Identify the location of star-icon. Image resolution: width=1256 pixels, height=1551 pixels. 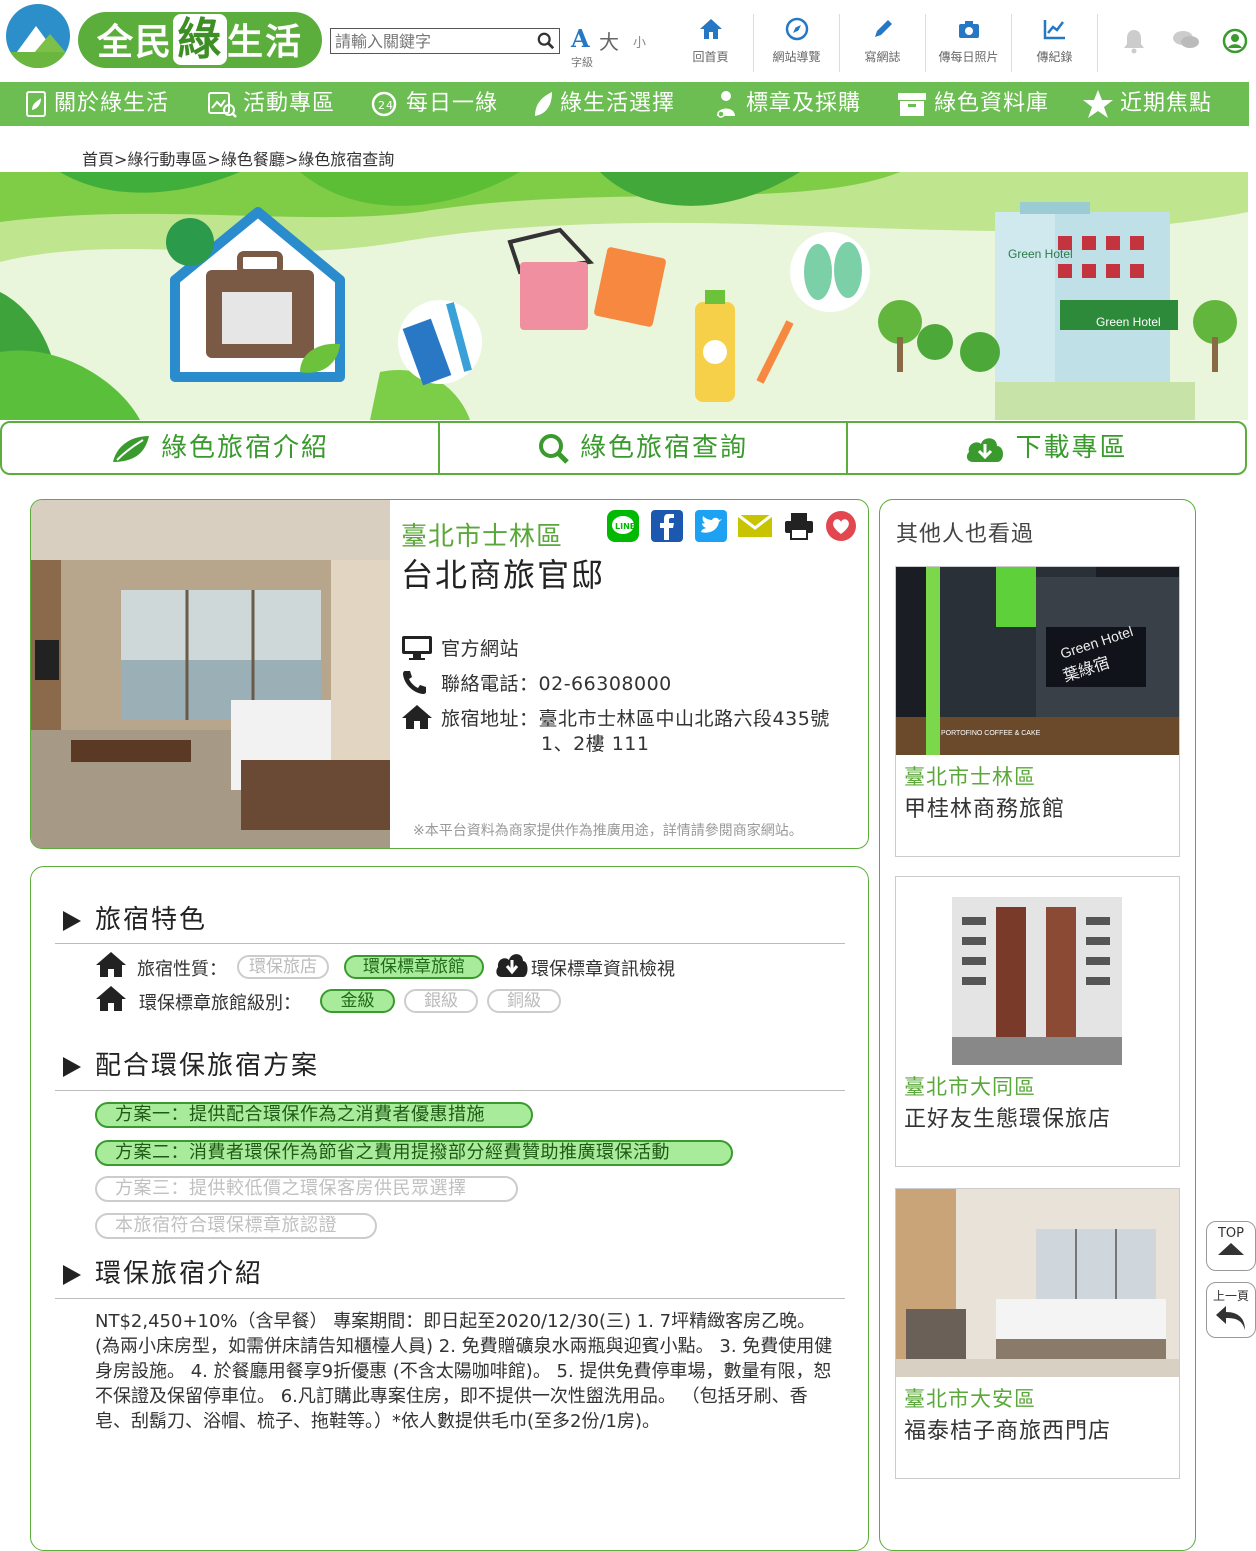
(1098, 104).